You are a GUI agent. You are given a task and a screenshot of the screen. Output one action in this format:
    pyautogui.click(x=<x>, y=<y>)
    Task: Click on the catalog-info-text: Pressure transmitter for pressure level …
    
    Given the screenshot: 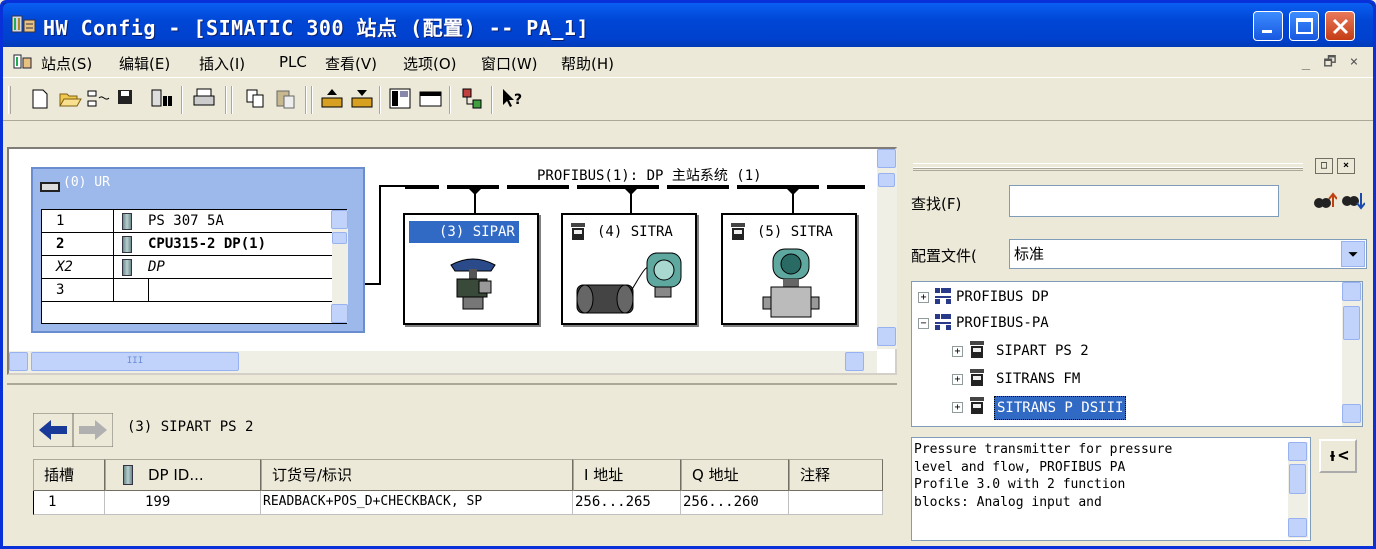 What is the action you would take?
    pyautogui.click(x=1111, y=489)
    